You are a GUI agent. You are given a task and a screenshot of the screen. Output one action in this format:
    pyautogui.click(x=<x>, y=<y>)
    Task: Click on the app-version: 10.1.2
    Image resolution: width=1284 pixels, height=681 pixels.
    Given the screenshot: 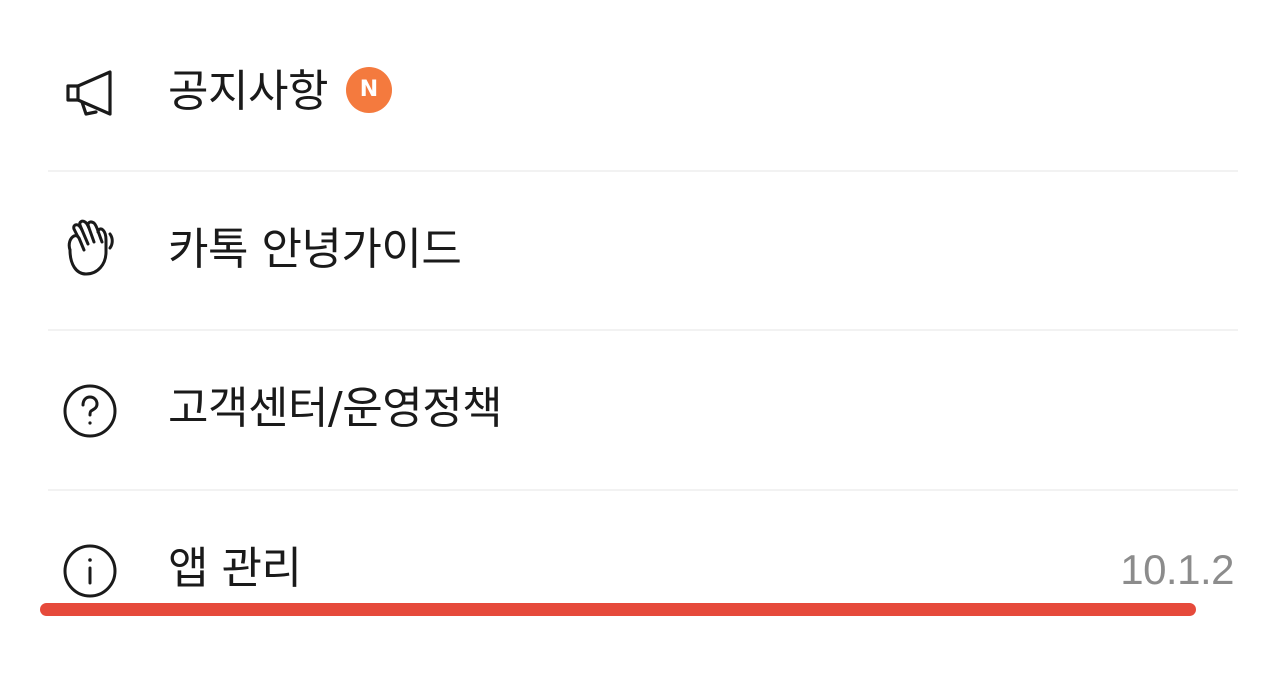 What is the action you would take?
    pyautogui.click(x=1177, y=569)
    